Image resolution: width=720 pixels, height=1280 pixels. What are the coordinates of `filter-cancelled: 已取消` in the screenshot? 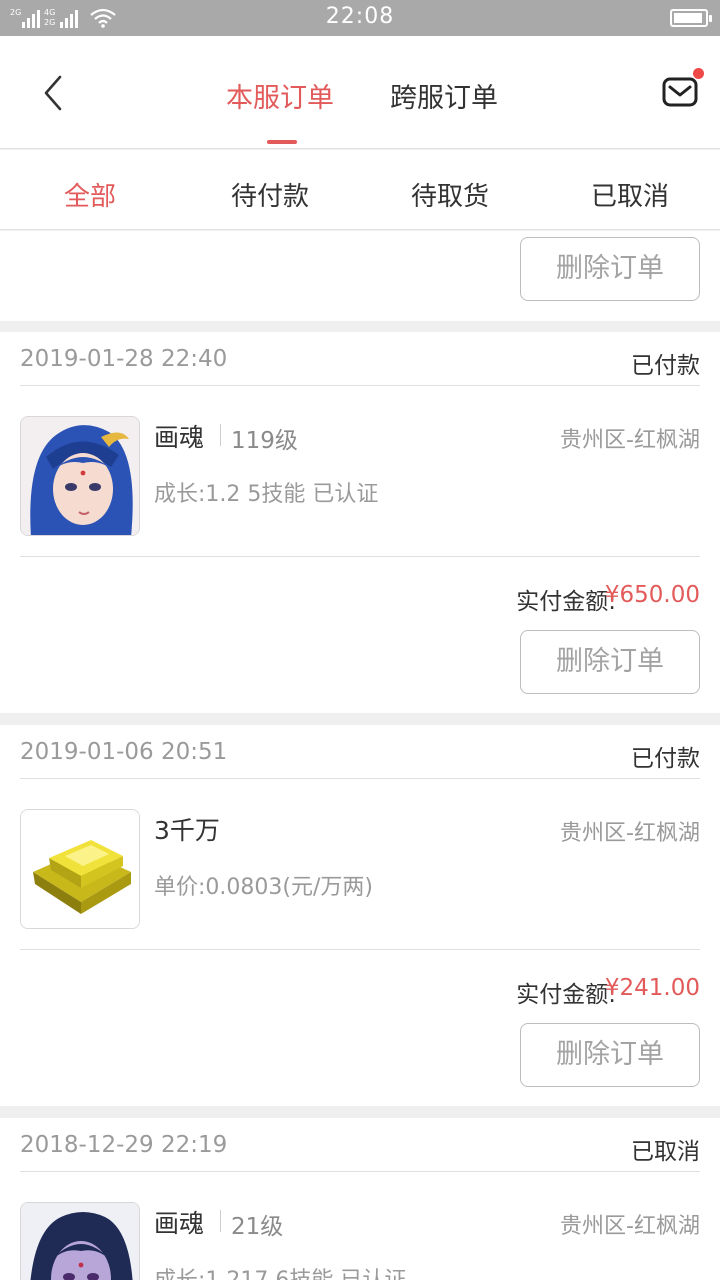 It's located at (630, 194).